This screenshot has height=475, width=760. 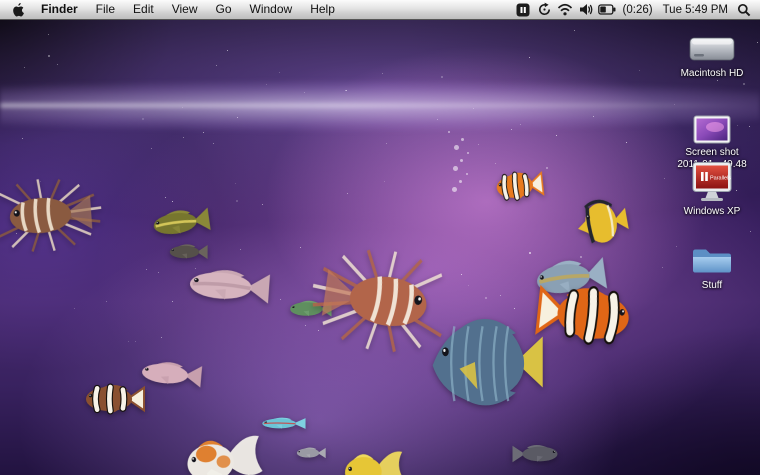 What do you see at coordinates (712, 73) in the screenshot?
I see `icon-label: Macintosh HD` at bounding box center [712, 73].